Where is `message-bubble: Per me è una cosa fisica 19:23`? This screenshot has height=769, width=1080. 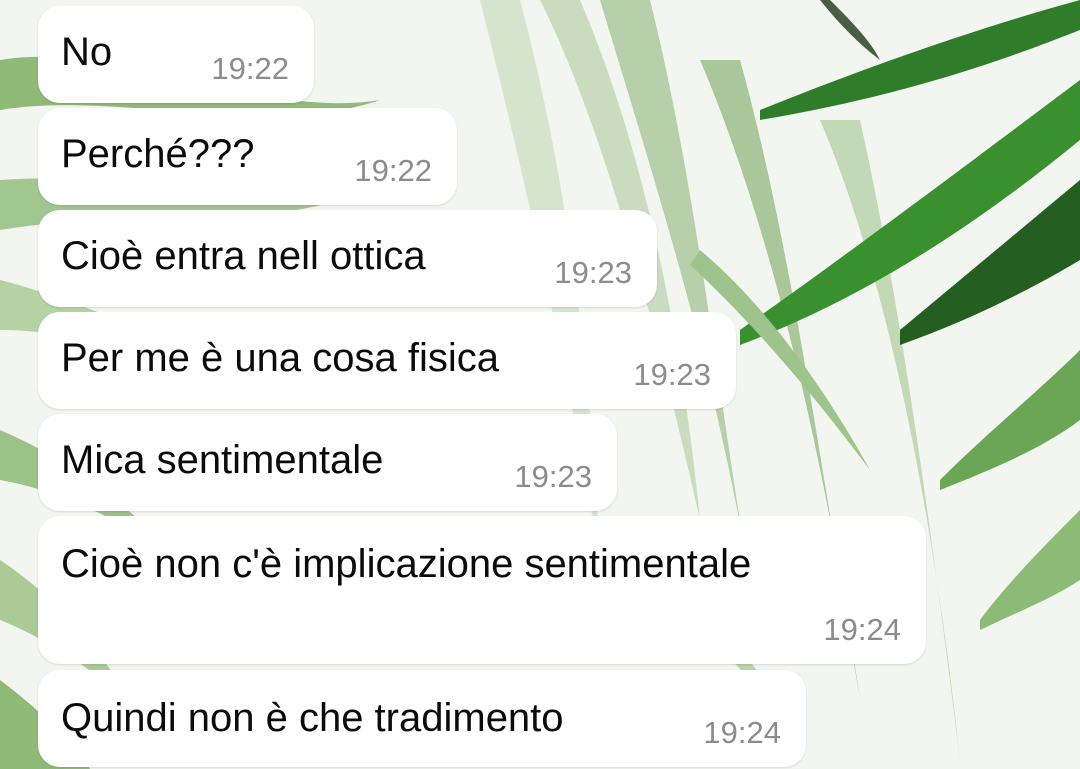 message-bubble: Per me è una cosa fisica 19:23 is located at coordinates (387, 360).